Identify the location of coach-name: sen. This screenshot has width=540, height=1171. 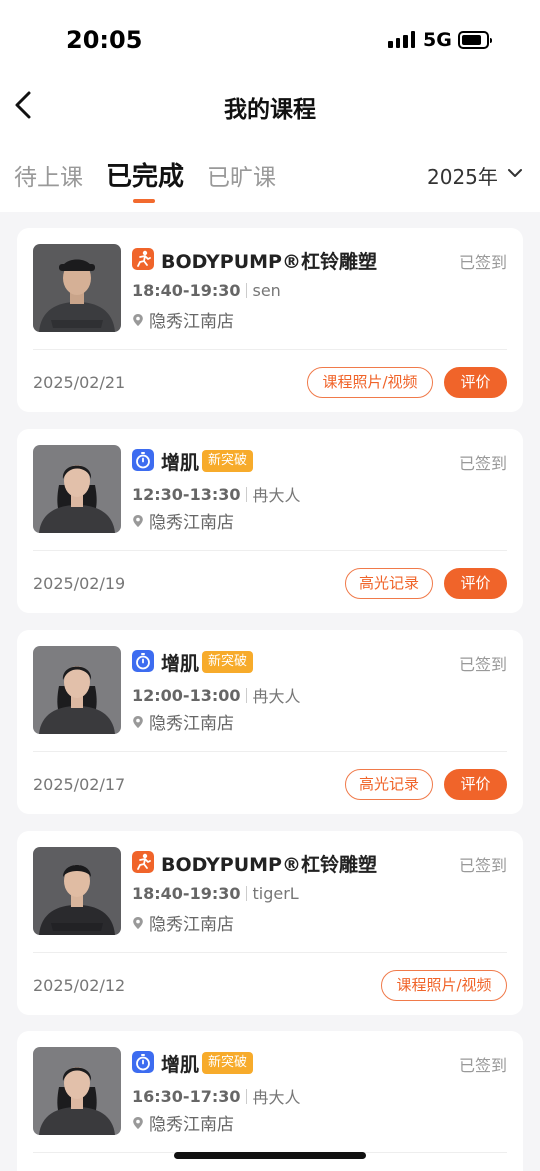
(266, 290).